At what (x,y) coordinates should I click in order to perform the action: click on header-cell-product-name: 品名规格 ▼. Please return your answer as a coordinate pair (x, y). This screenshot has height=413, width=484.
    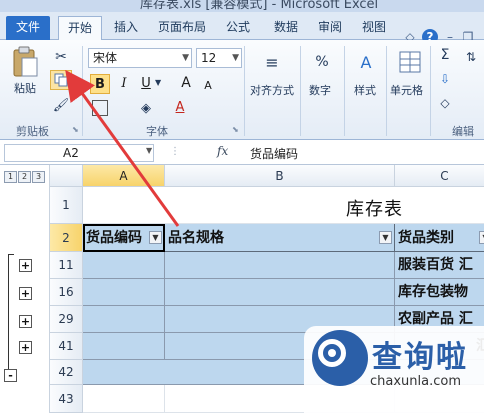
    Looking at the image, I should click on (280, 238).